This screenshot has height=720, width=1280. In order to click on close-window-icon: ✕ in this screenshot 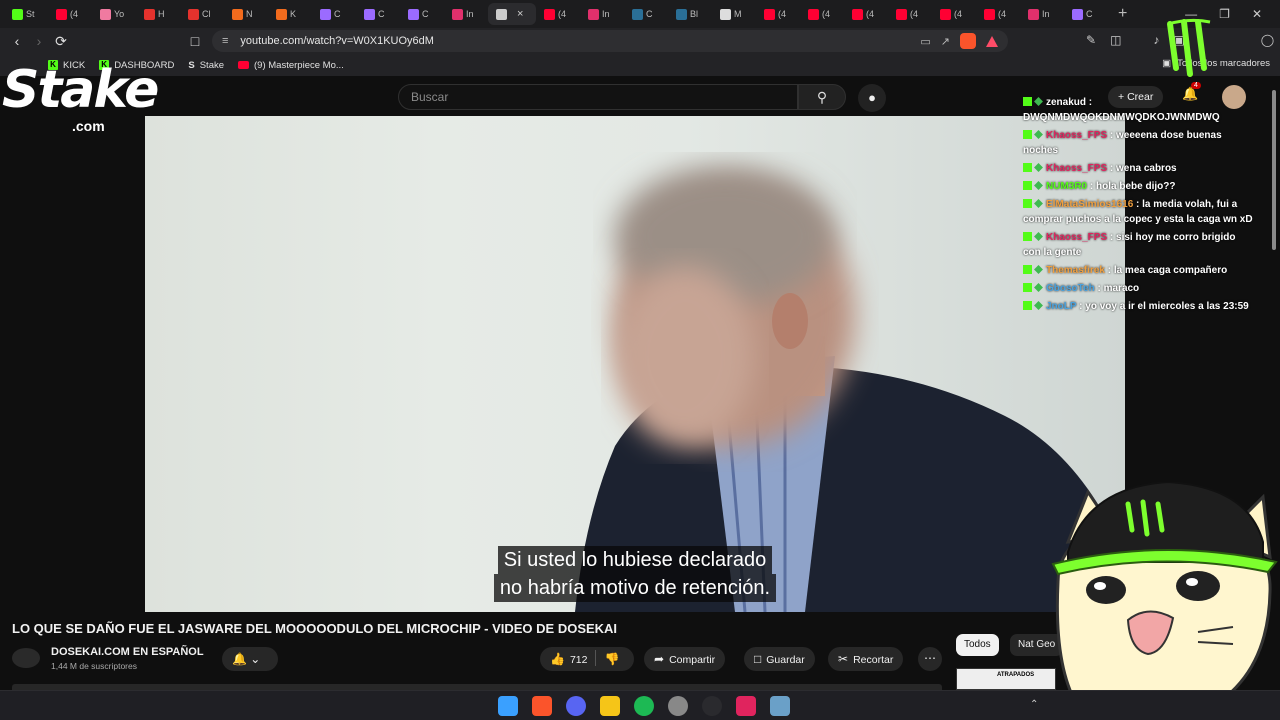, I will do `click(1257, 14)`.